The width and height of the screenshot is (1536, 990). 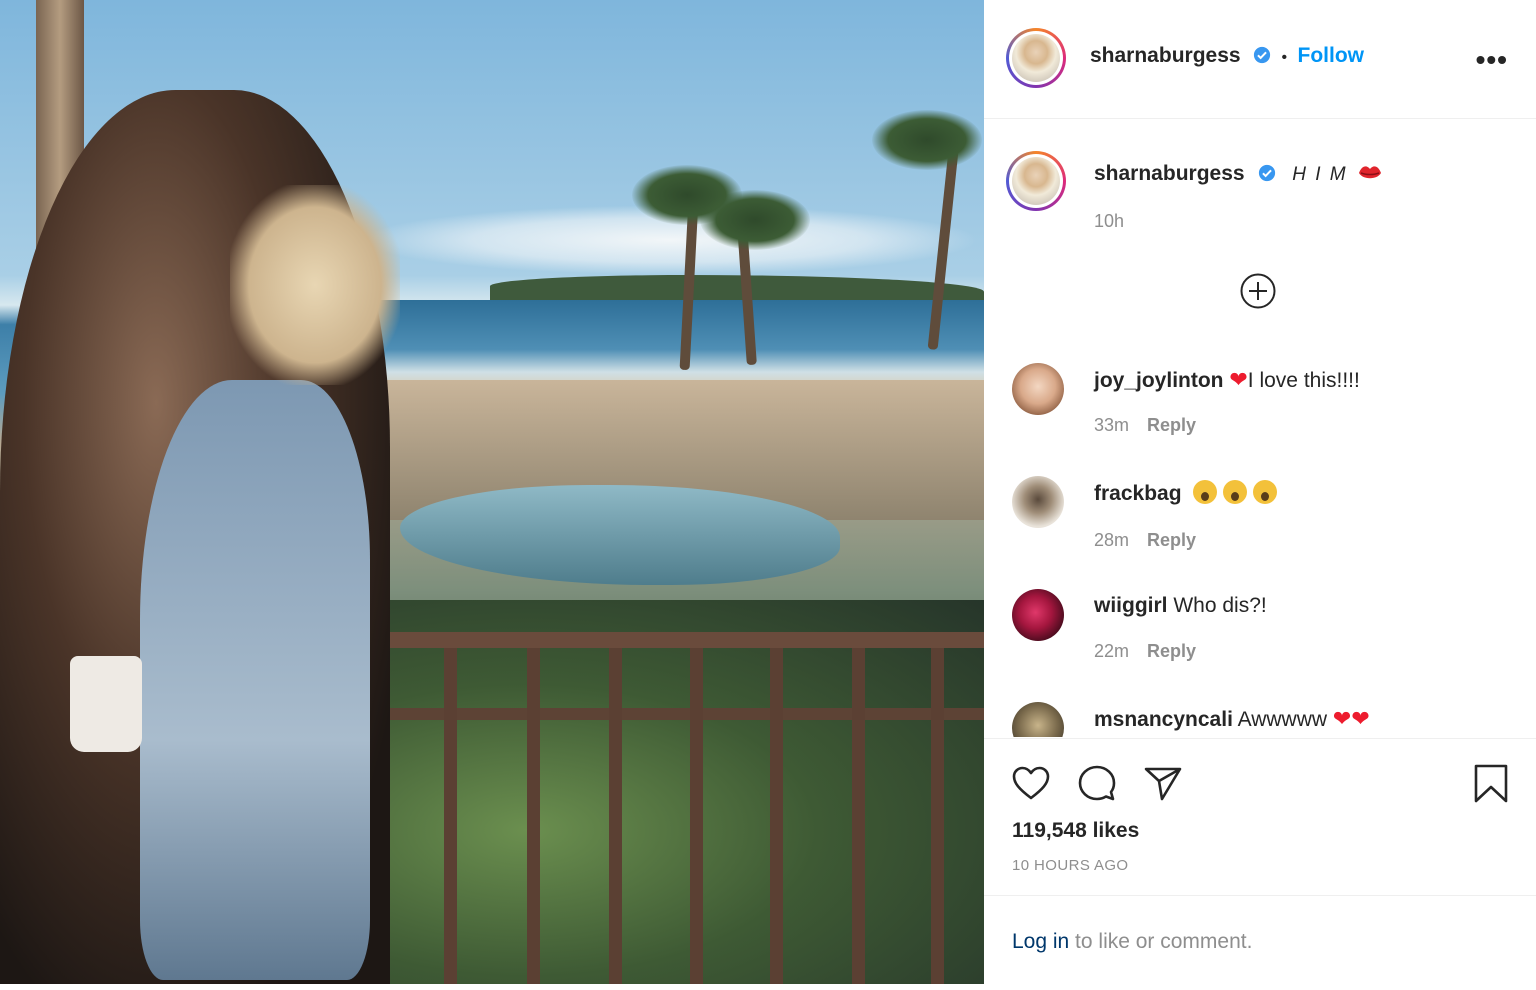 What do you see at coordinates (620, 535) in the screenshot?
I see `lagoon-pool` at bounding box center [620, 535].